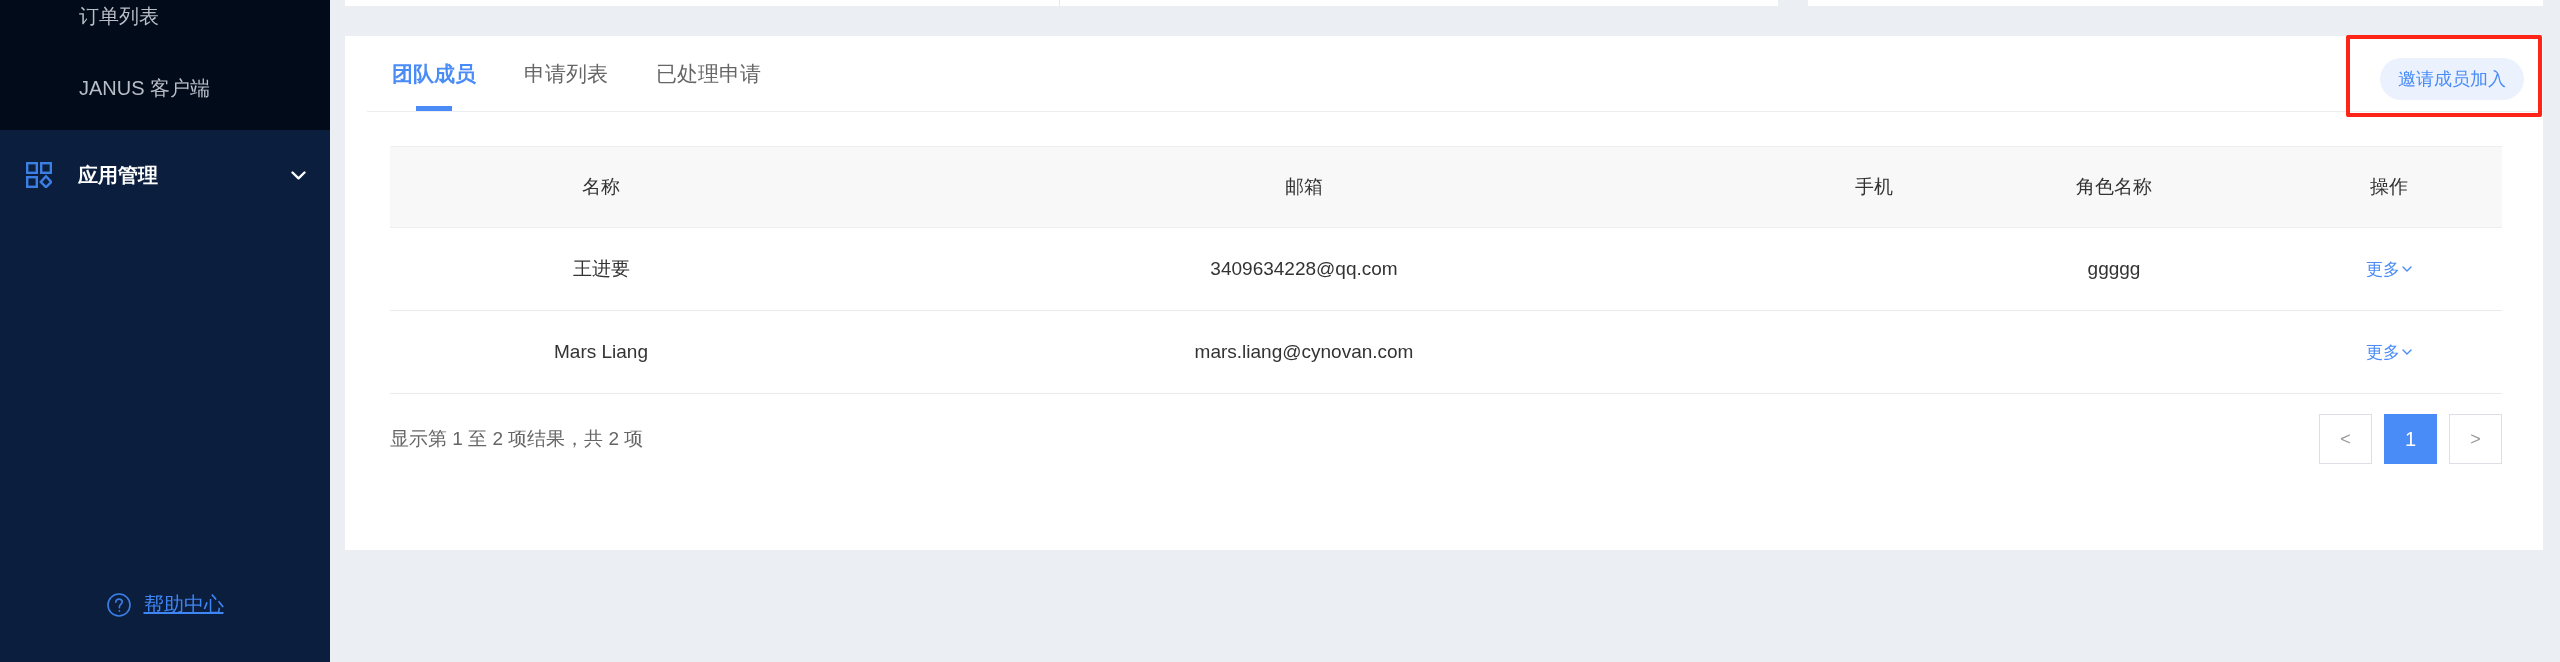  Describe the element at coordinates (434, 73) in the screenshot. I see `tab: 团队成员` at that location.